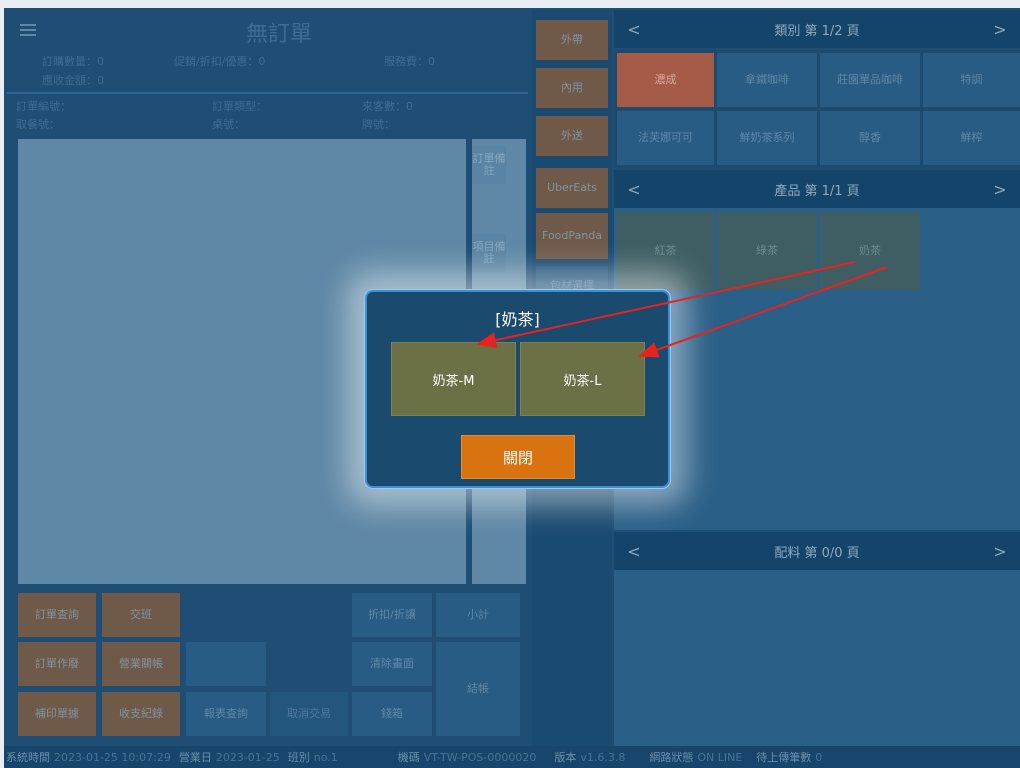 The width and height of the screenshot is (1020, 768). What do you see at coordinates (665, 251) in the screenshot?
I see `product-item: 紅茶` at bounding box center [665, 251].